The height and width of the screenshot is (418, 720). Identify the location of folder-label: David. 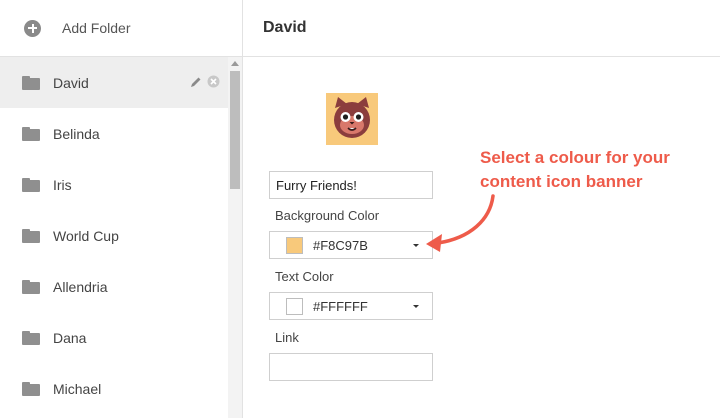
(71, 82).